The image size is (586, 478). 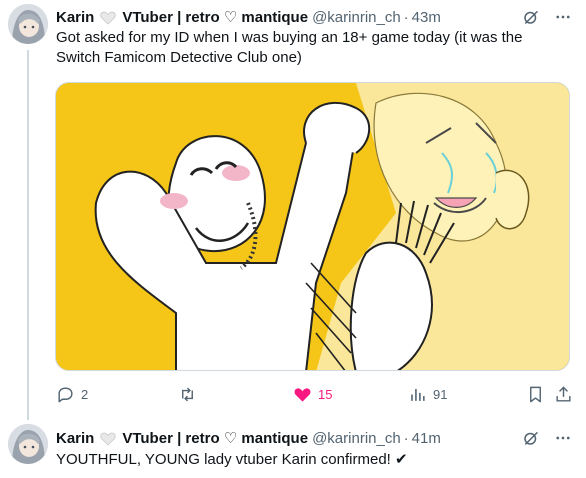 What do you see at coordinates (426, 18) in the screenshot?
I see `timestamp: 43m` at bounding box center [426, 18].